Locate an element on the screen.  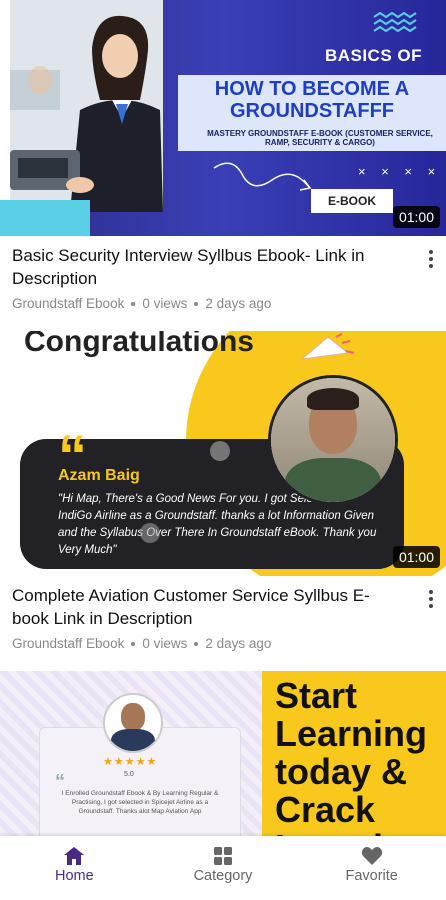
reviewer-avatar is located at coordinates (133, 723).